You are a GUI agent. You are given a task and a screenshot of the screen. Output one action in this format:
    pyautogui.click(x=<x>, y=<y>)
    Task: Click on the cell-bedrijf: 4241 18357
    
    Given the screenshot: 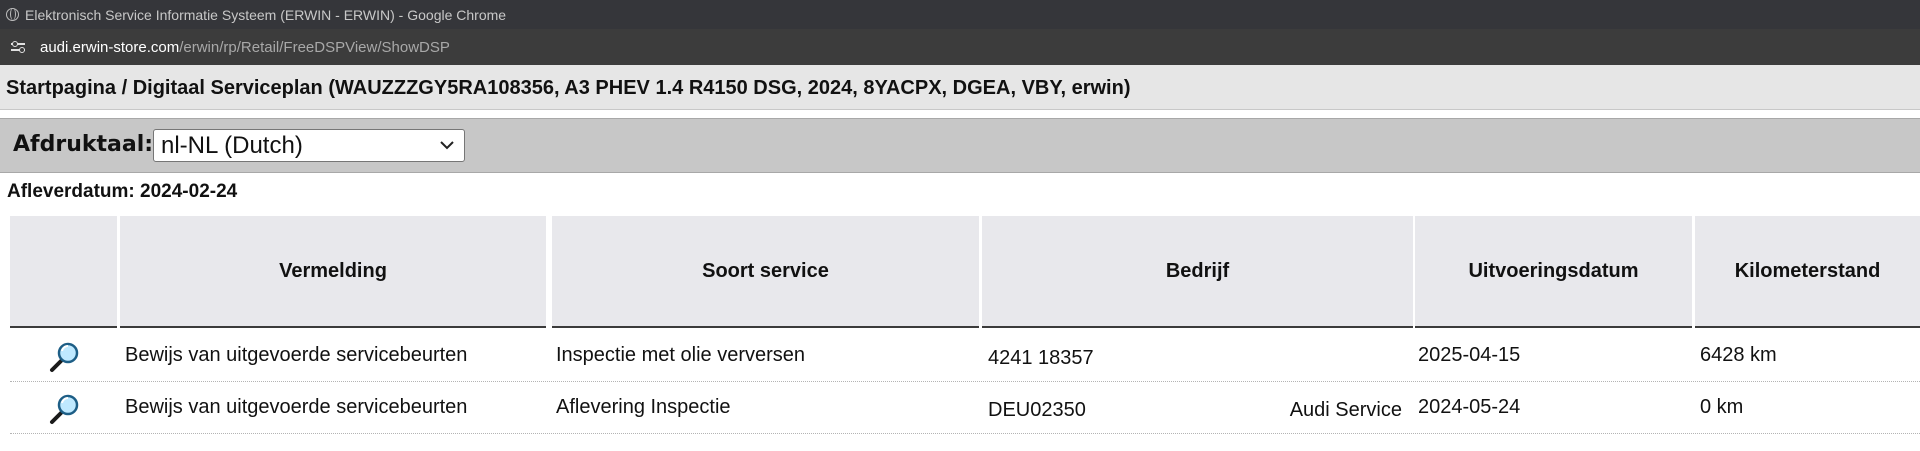 What is the action you would take?
    pyautogui.click(x=1041, y=358)
    